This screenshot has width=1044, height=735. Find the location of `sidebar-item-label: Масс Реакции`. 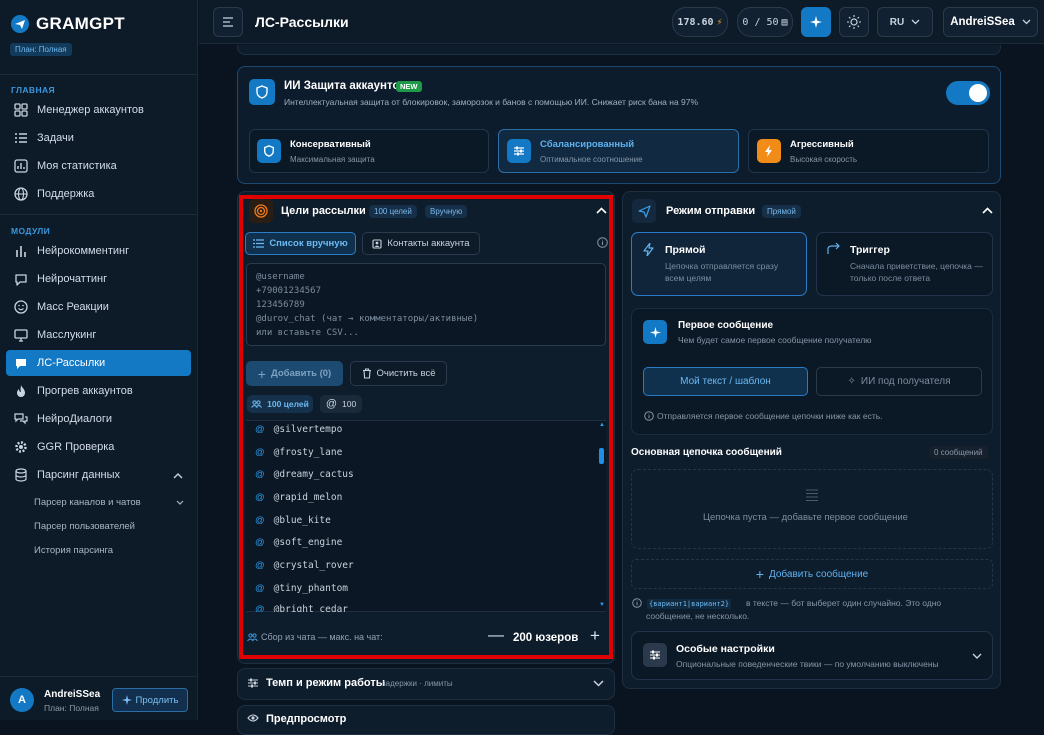

sidebar-item-label: Масс Реакции is located at coordinates (73, 307).